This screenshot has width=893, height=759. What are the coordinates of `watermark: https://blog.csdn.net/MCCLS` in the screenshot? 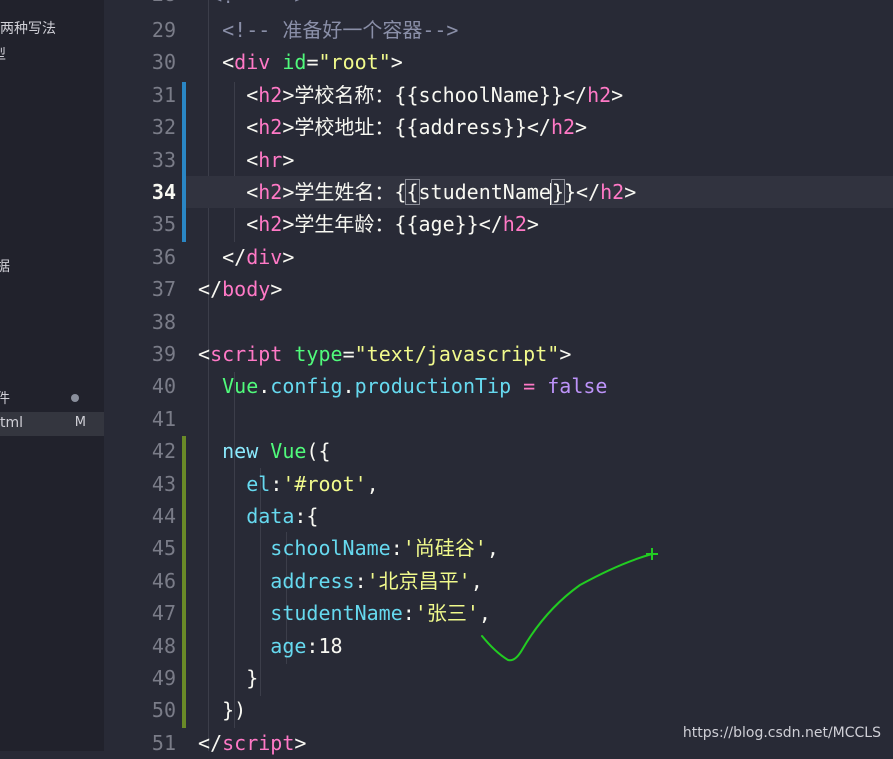 It's located at (781, 733).